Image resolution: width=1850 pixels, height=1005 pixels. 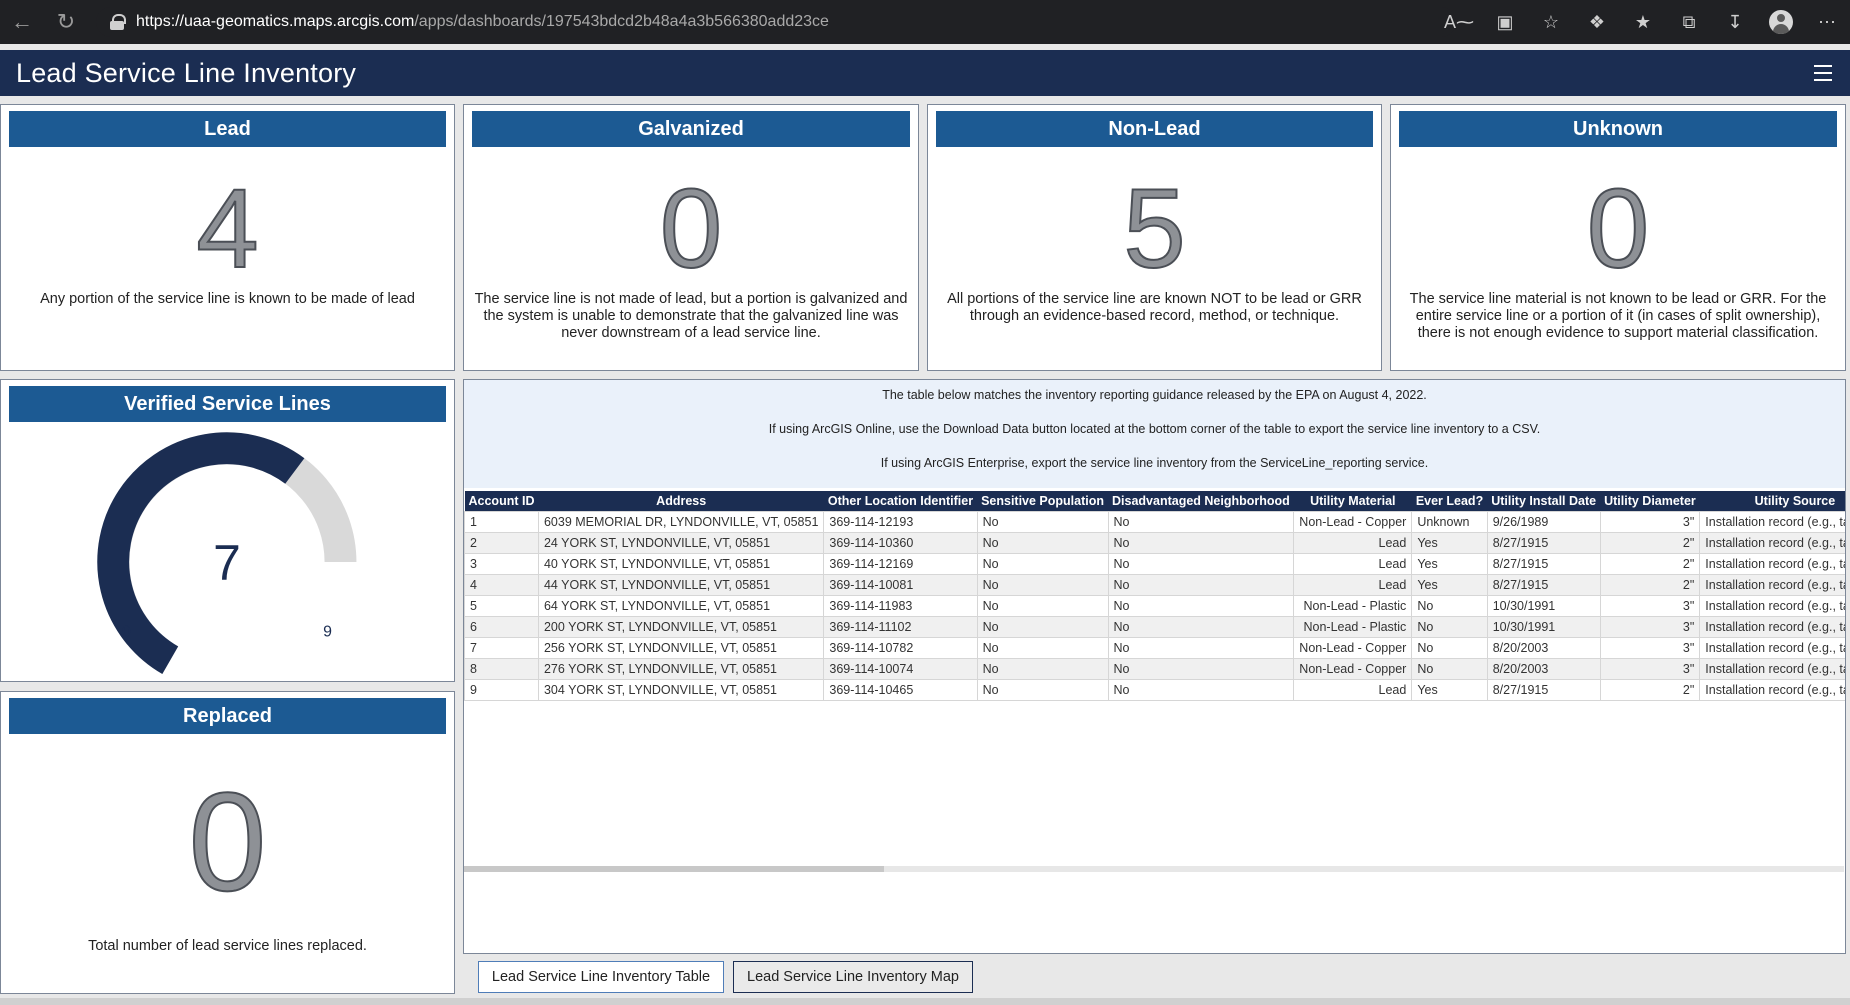 I want to click on column-header: Other Location Identifier, so click(x=900, y=501).